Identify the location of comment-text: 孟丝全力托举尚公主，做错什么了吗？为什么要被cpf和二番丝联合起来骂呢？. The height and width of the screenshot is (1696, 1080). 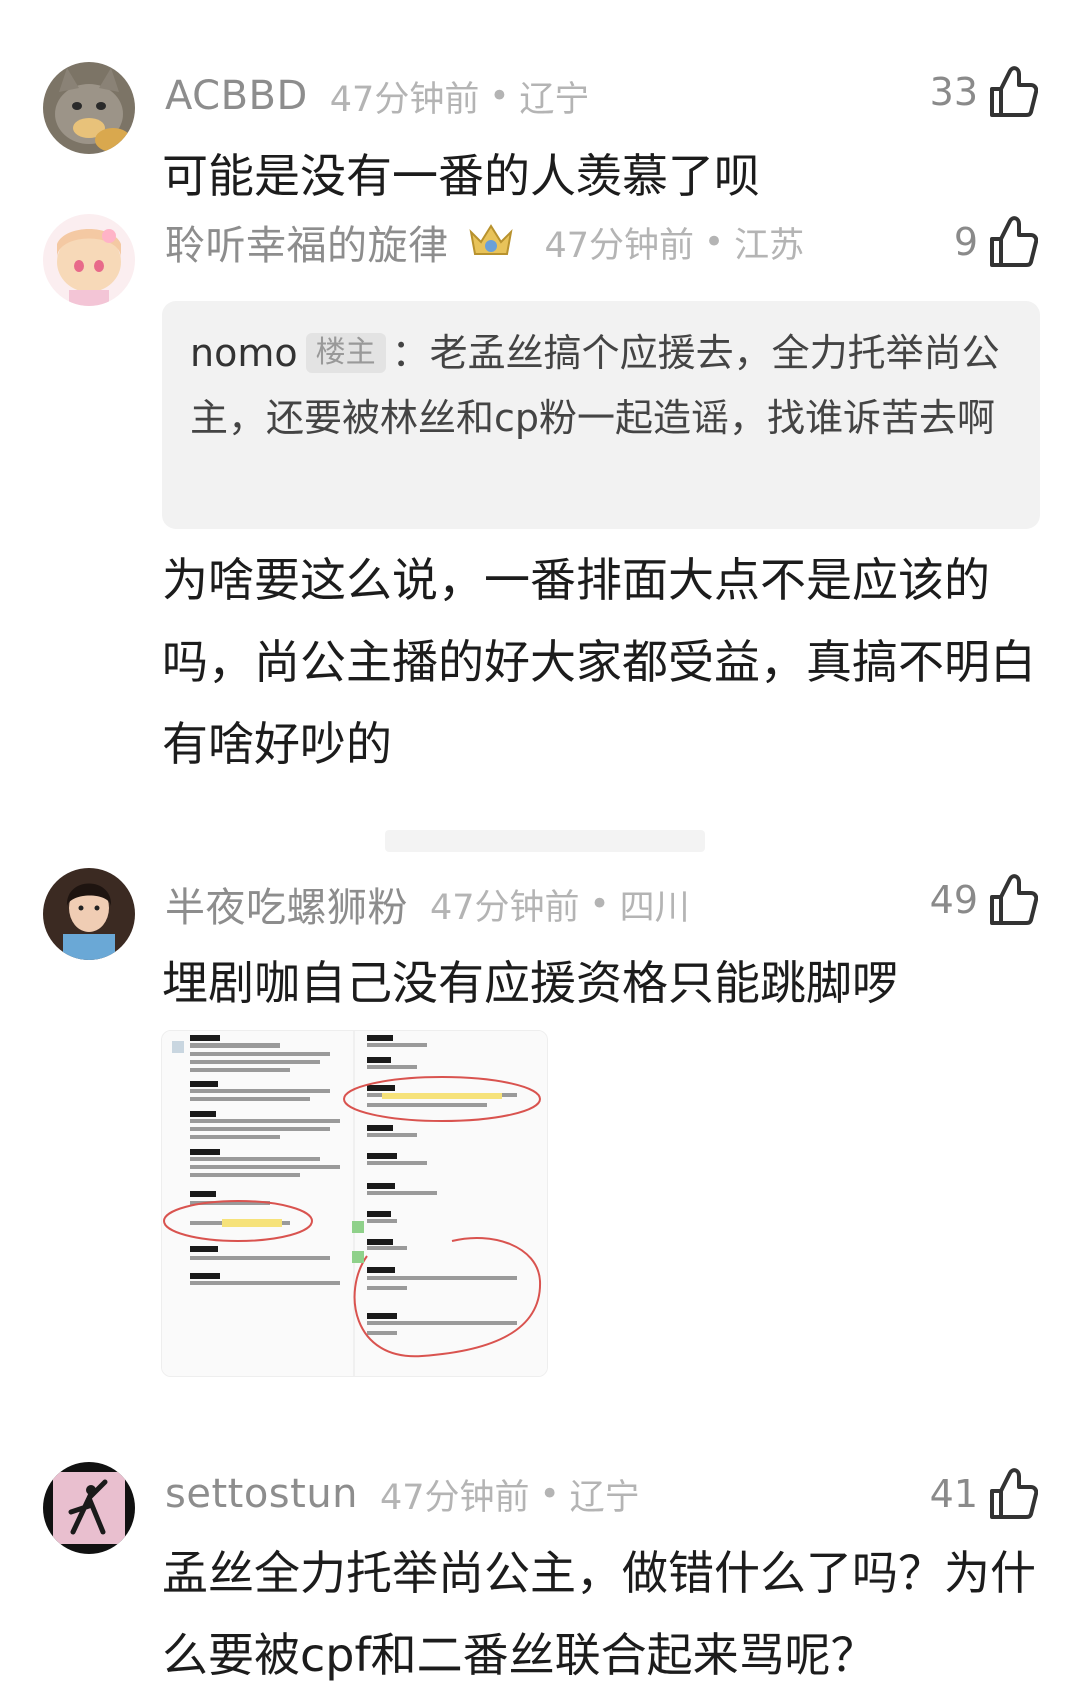
(599, 1614).